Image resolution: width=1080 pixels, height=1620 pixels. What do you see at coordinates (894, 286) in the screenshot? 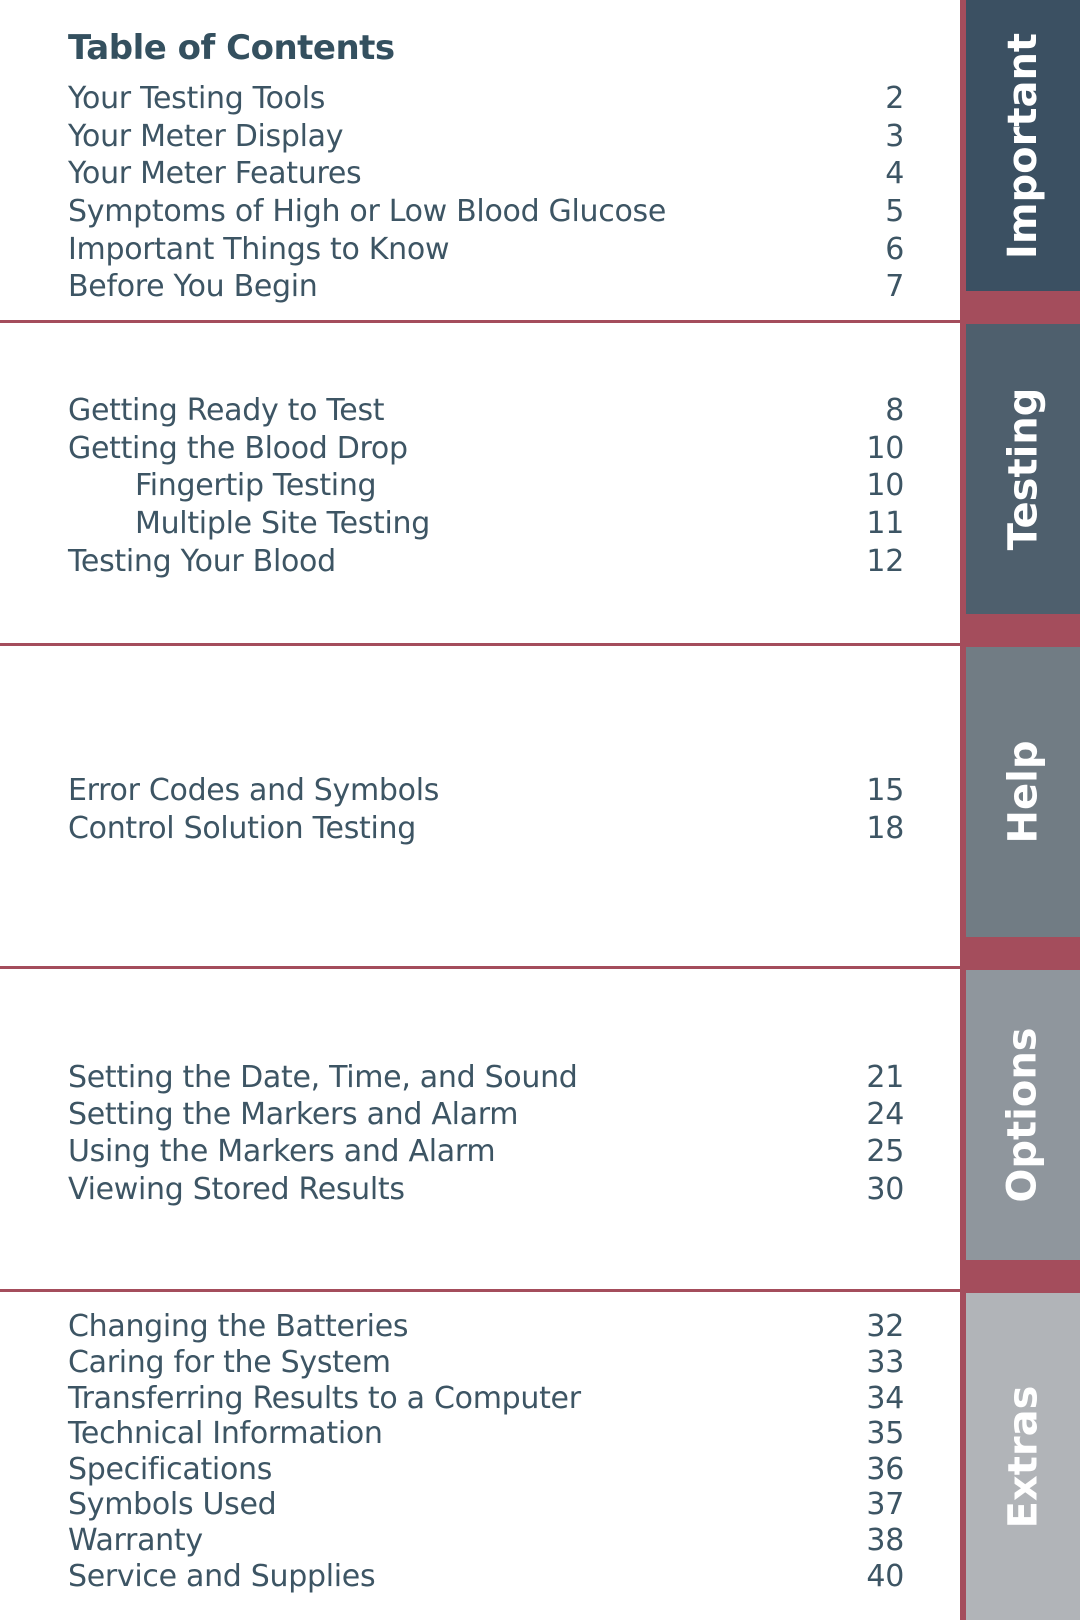
I see `toc-entry-page-number: 7` at bounding box center [894, 286].